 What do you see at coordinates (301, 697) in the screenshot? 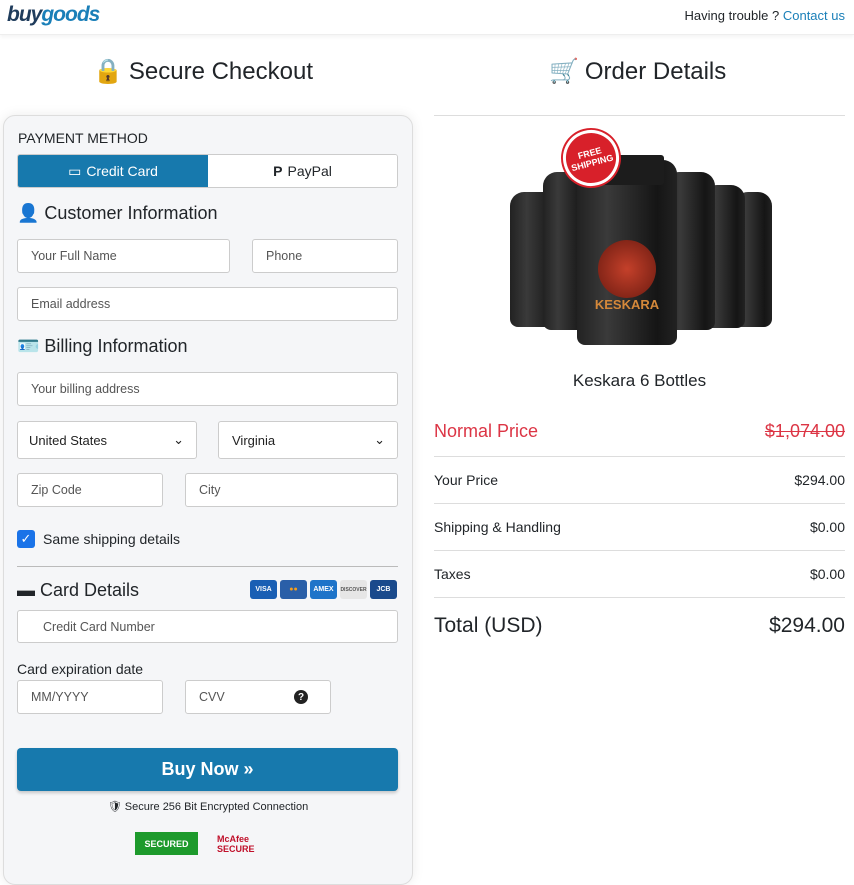
I see `question-icon: ?` at bounding box center [301, 697].